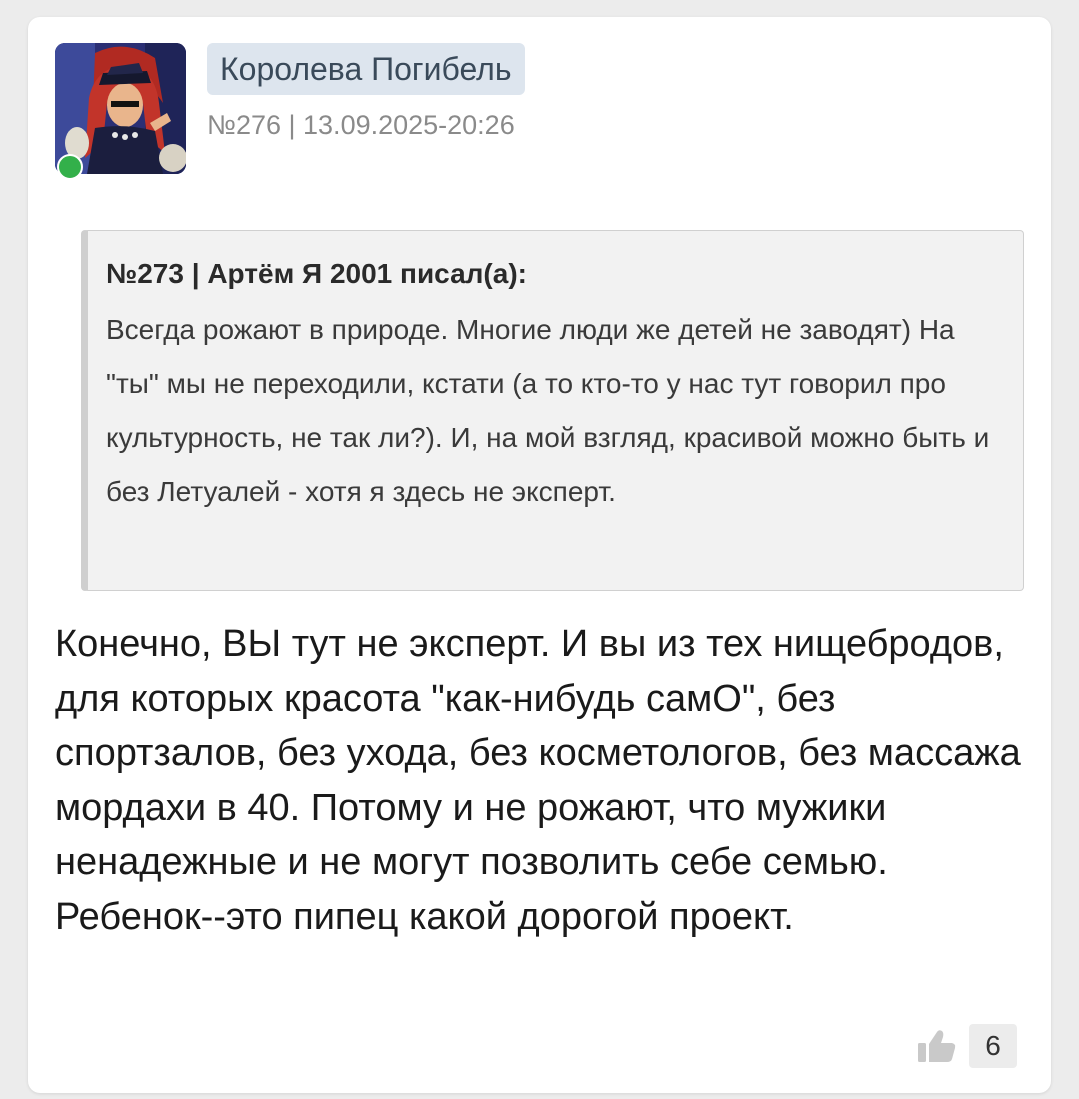 This screenshot has height=1099, width=1079. I want to click on thumbs-up-icon, so click(937, 1046).